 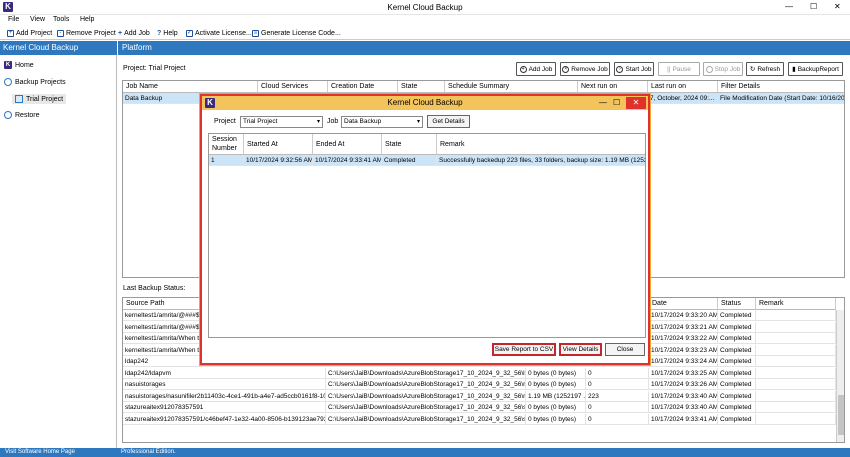 I want to click on table-cell: 10/17/2024 9:33:20 AM, so click(x=683, y=315).